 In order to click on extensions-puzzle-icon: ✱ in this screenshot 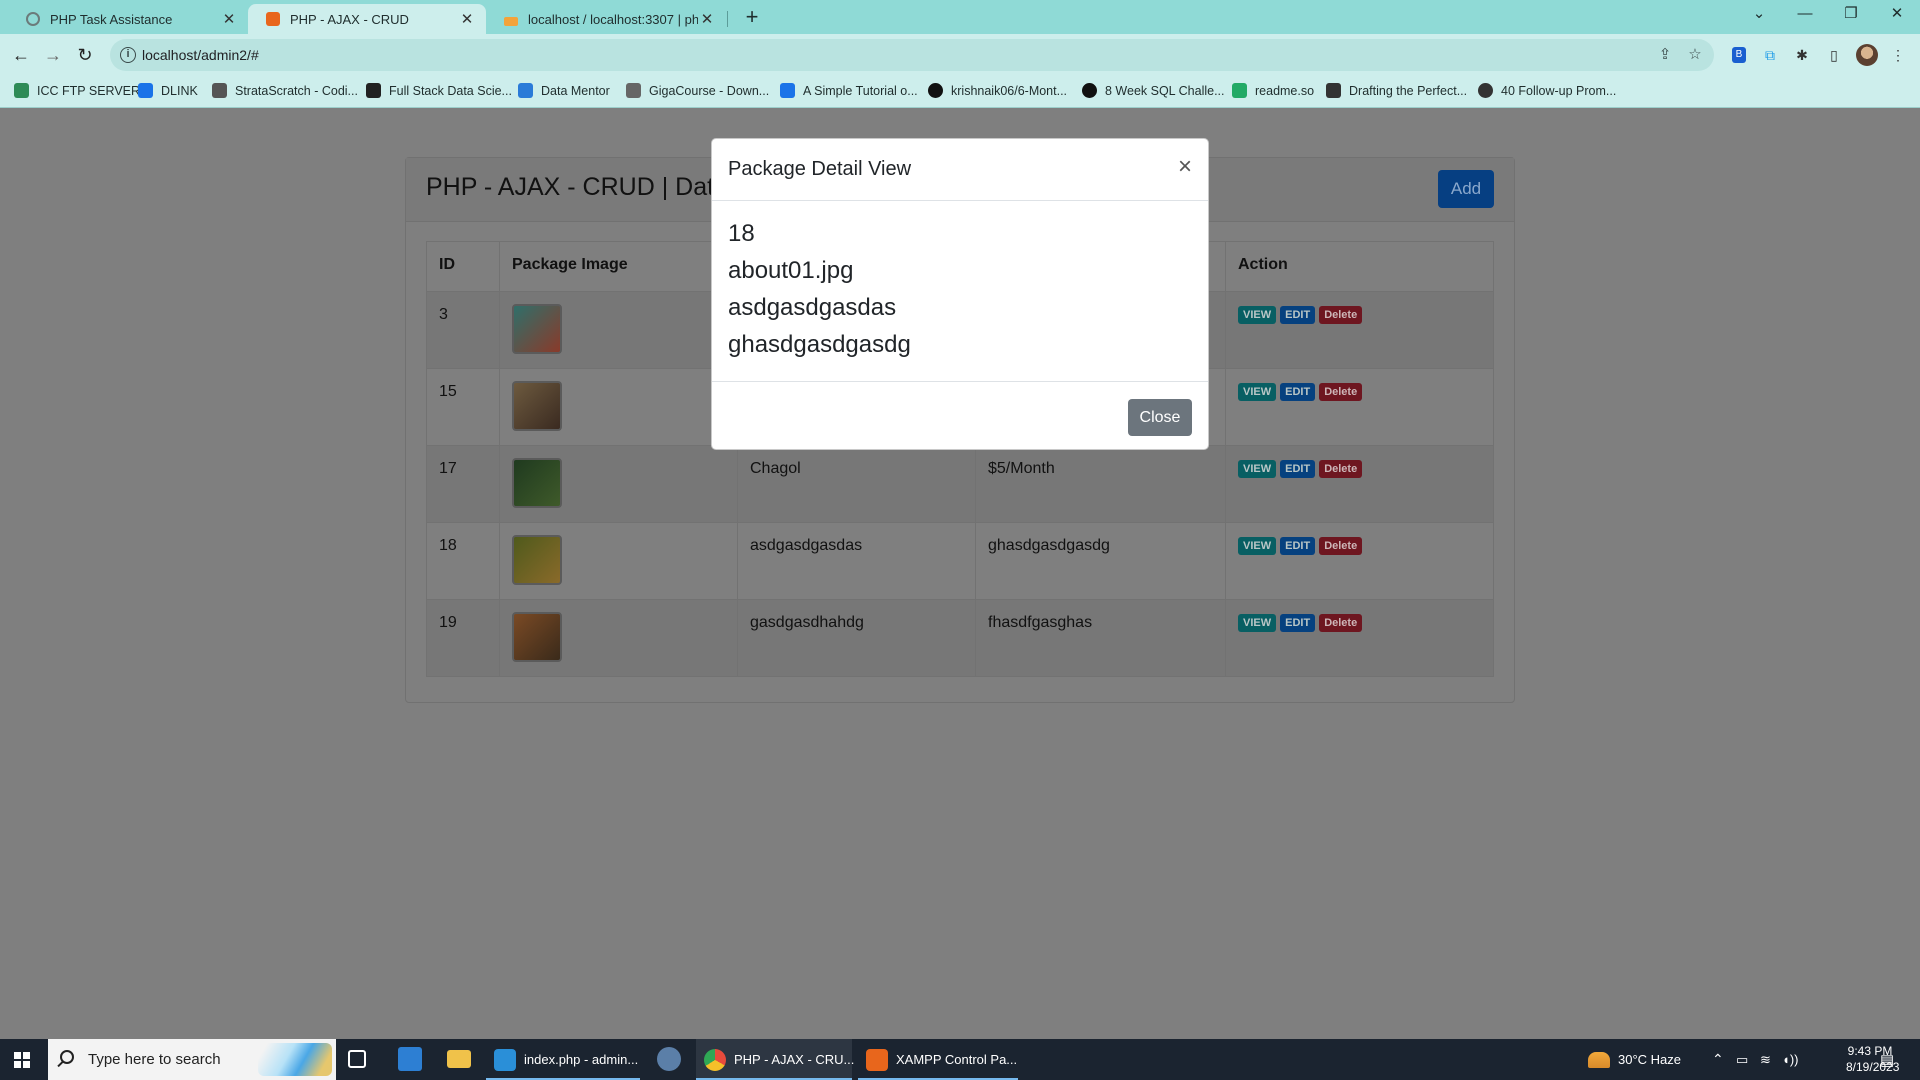, I will do `click(1802, 55)`.